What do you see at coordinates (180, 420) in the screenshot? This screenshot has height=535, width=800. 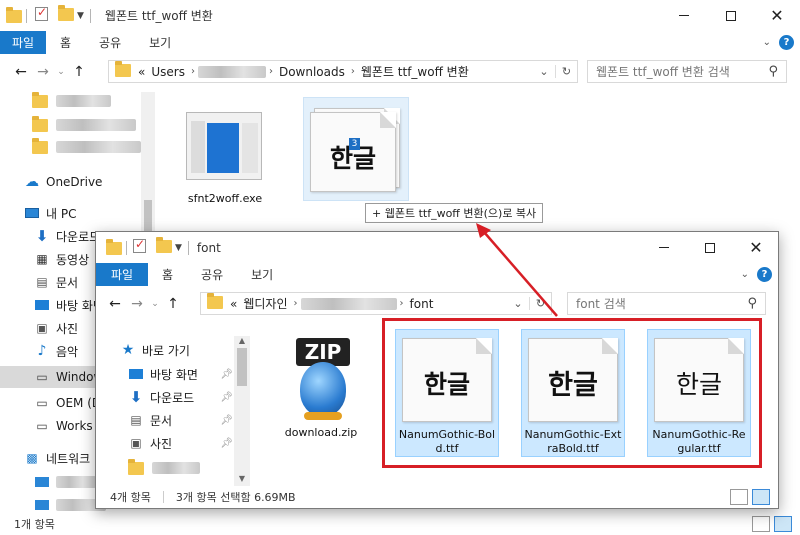 I see `sidebar-item-documents: ▤ 문서 📌︎` at bounding box center [180, 420].